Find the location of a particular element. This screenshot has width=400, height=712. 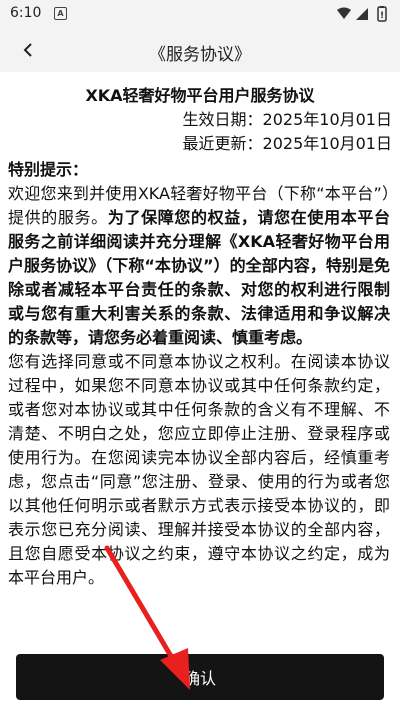

status-time: 6:10 is located at coordinates (26, 13).